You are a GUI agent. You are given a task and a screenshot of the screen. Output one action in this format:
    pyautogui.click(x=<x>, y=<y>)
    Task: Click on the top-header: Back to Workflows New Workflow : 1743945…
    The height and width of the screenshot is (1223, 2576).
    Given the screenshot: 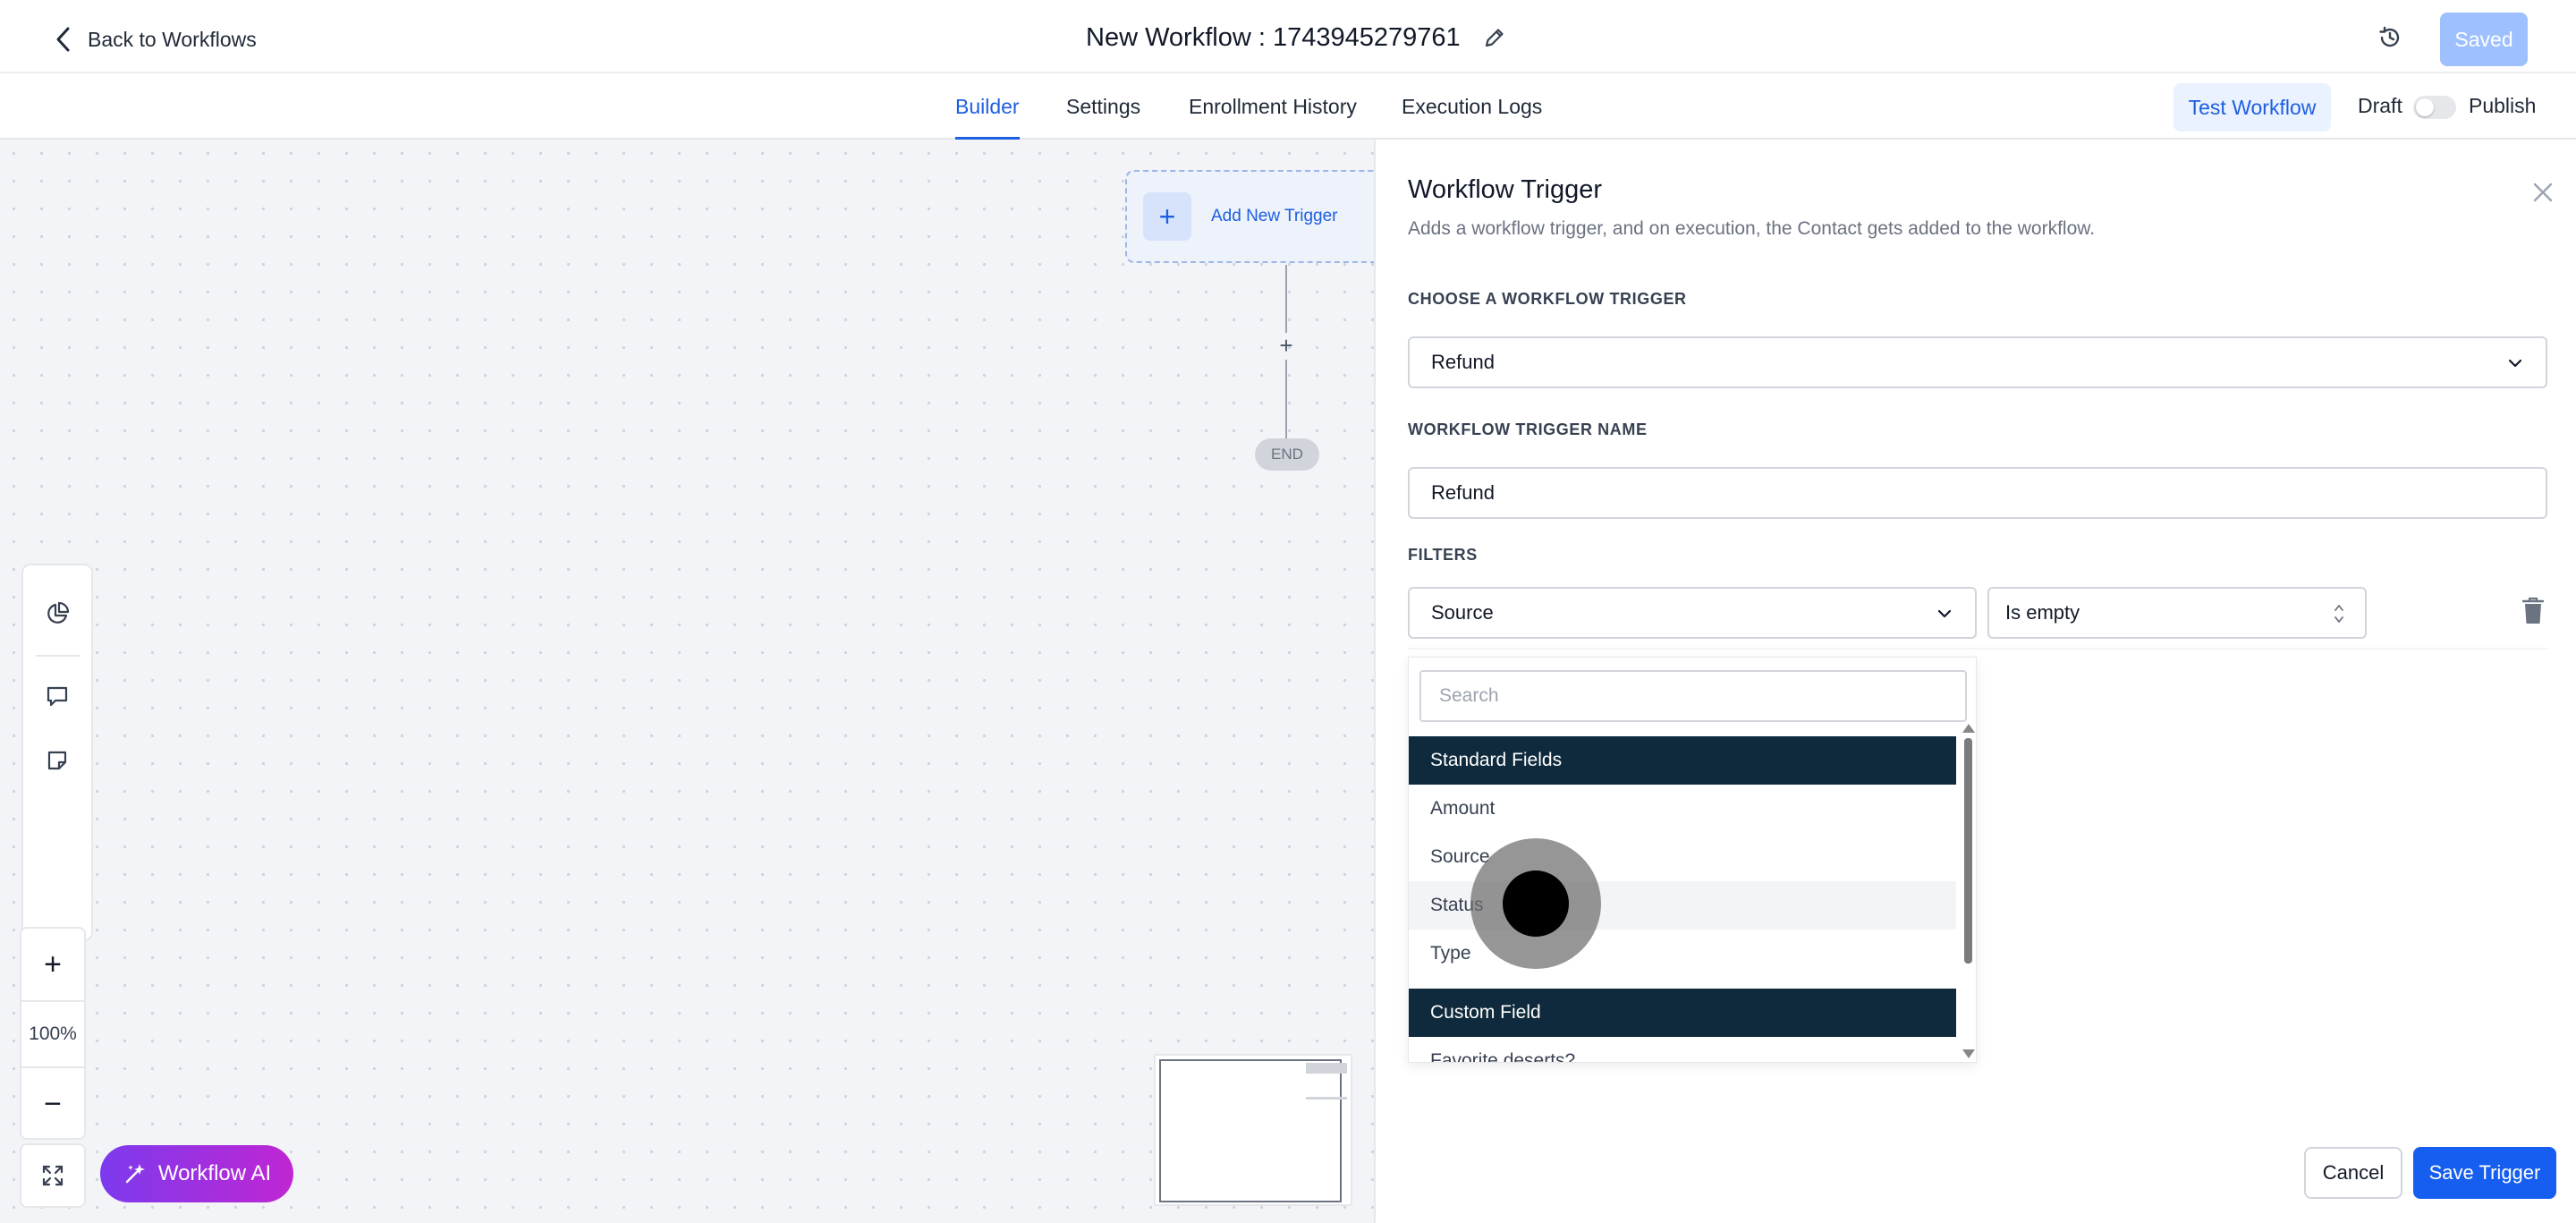 What is the action you would take?
    pyautogui.click(x=1288, y=36)
    